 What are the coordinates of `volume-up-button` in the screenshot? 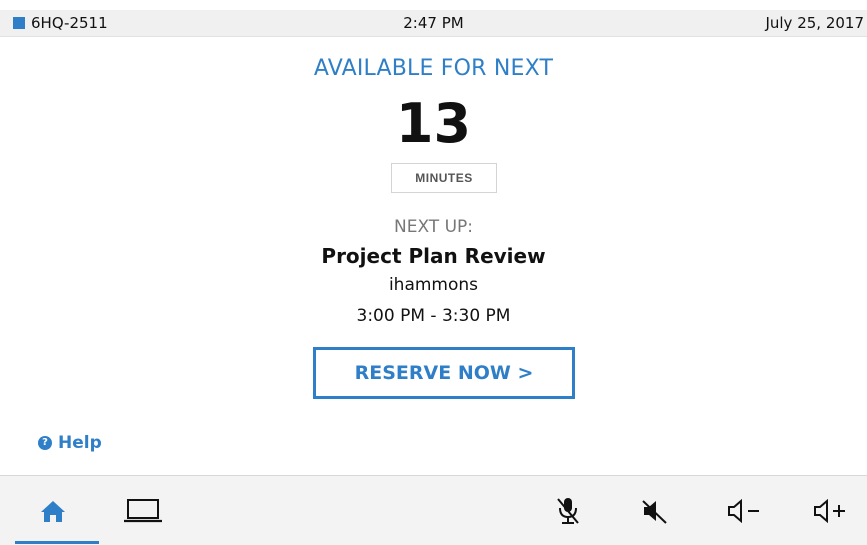 It's located at (831, 510).